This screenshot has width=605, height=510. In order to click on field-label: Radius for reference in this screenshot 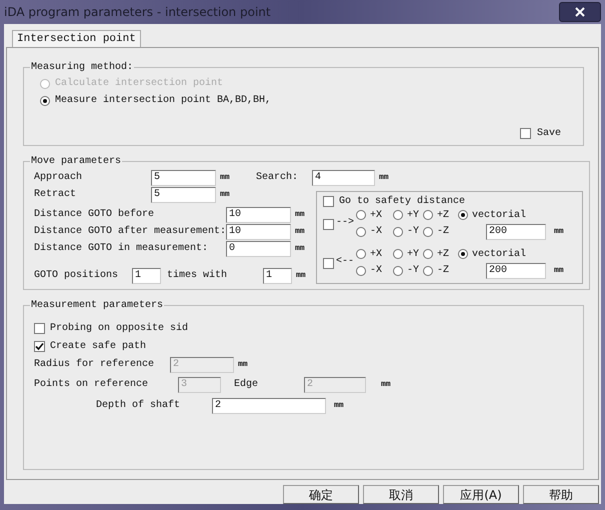, I will do `click(95, 364)`.